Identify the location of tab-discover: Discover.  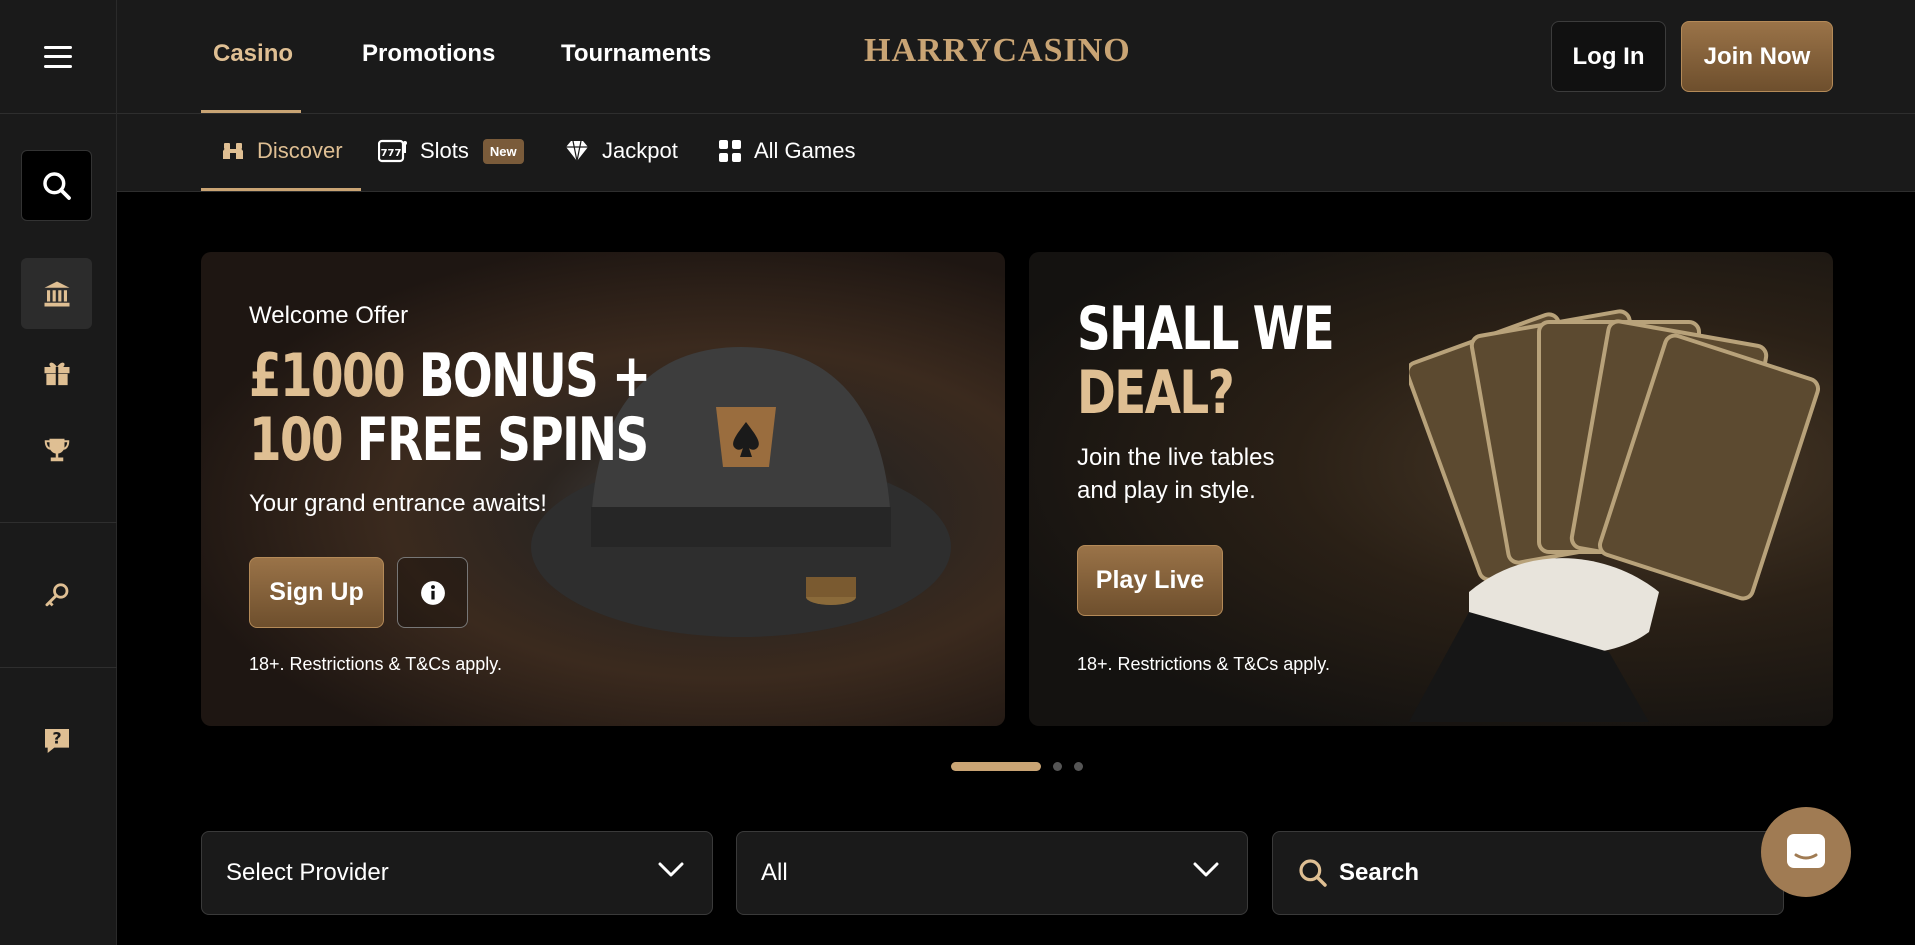
(282, 151).